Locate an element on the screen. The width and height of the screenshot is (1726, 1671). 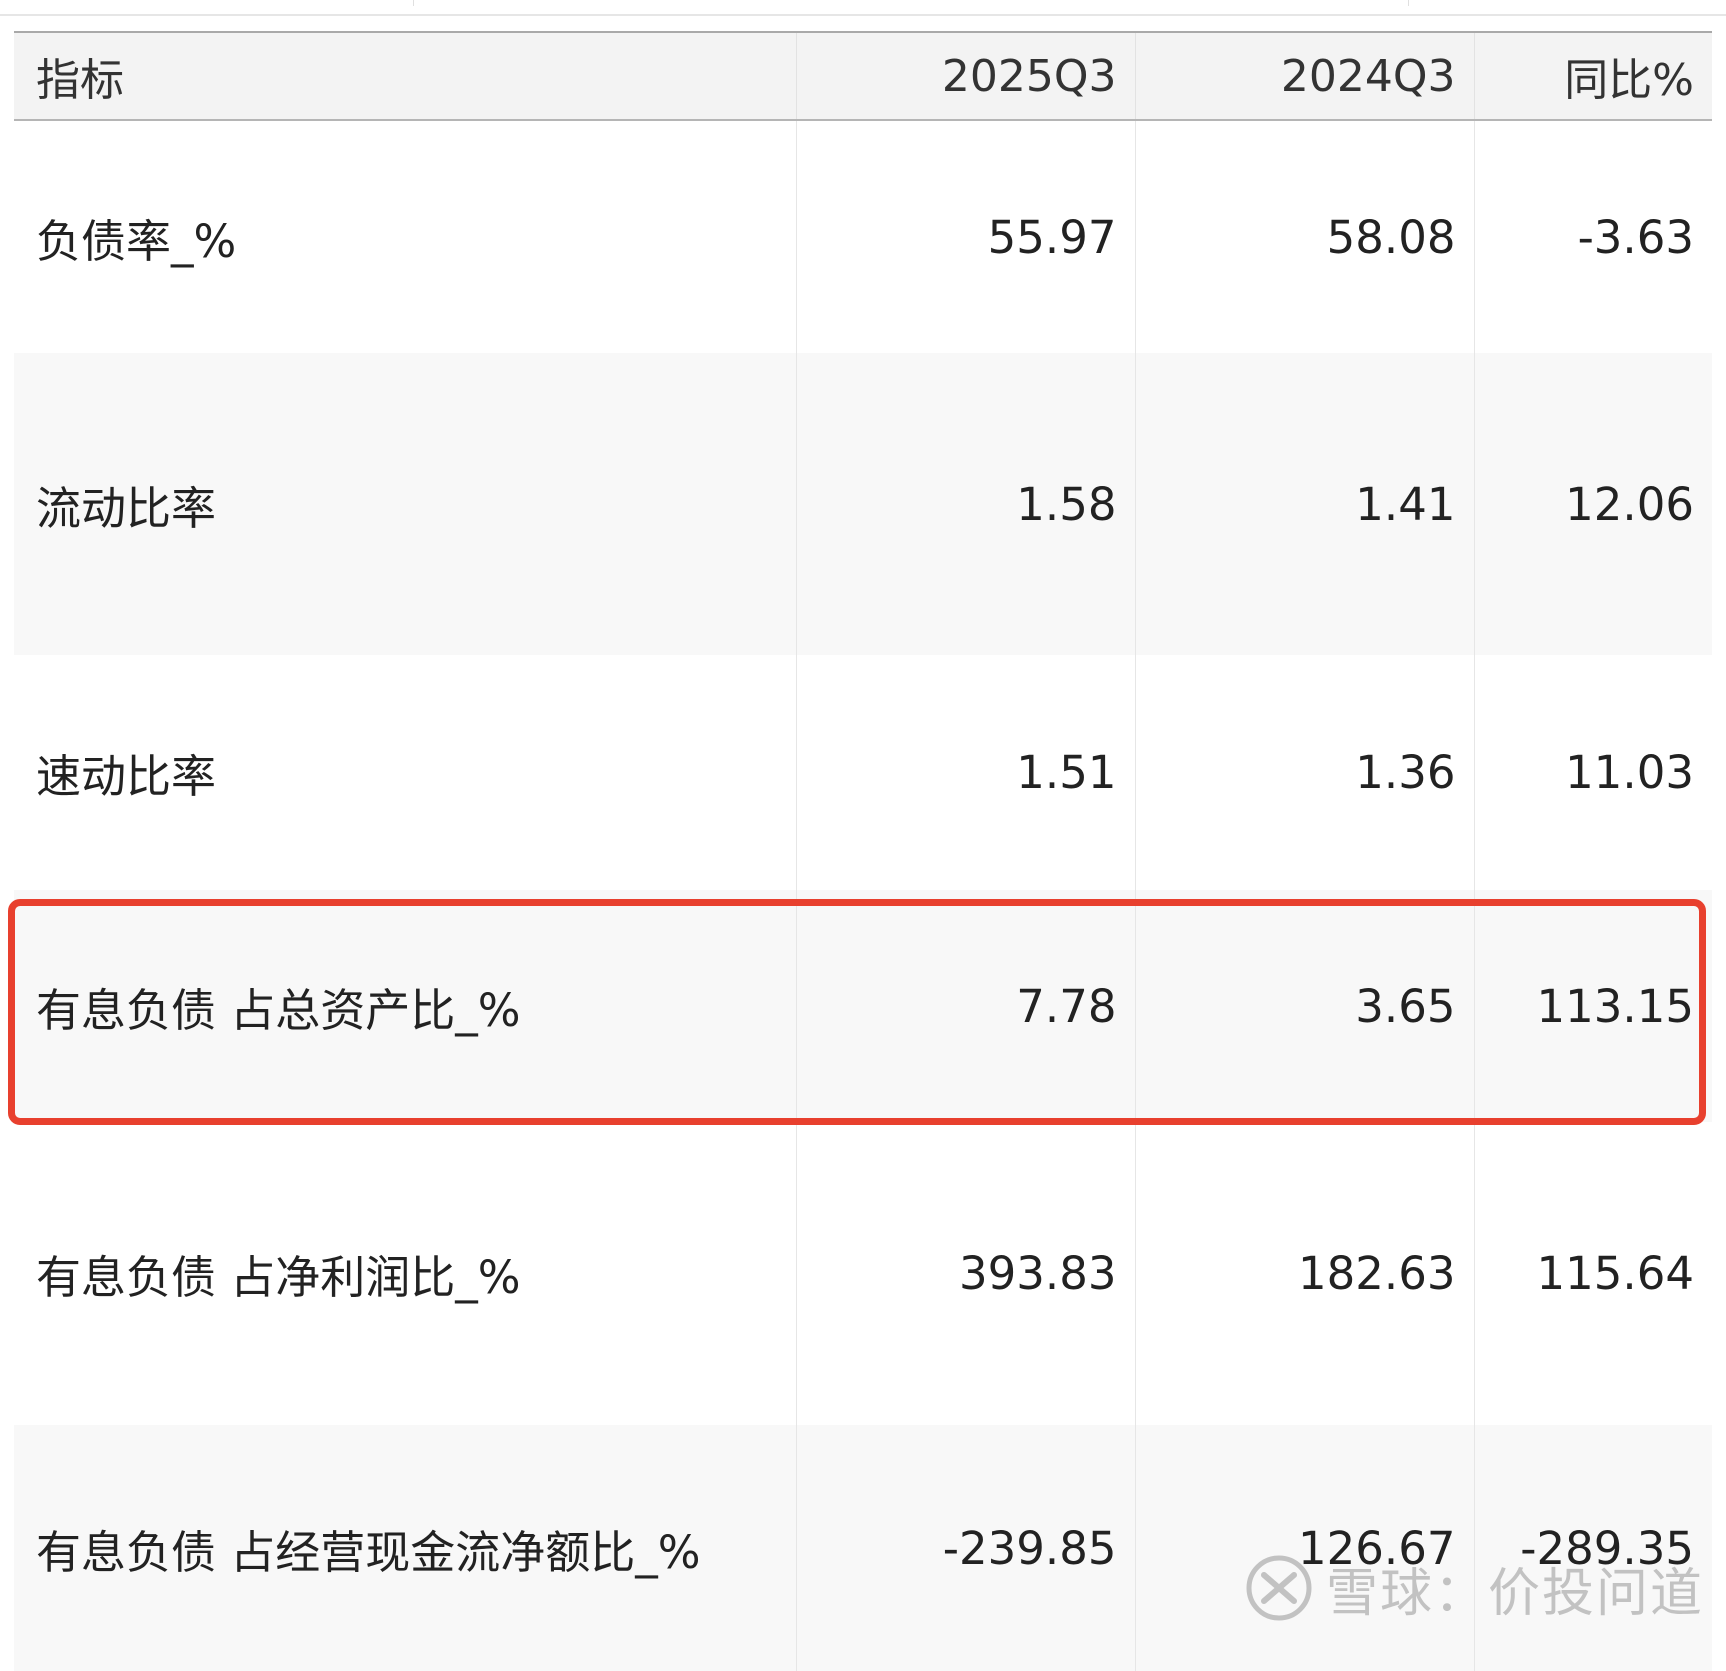
value-2025q3: 1.58 is located at coordinates (965, 504).